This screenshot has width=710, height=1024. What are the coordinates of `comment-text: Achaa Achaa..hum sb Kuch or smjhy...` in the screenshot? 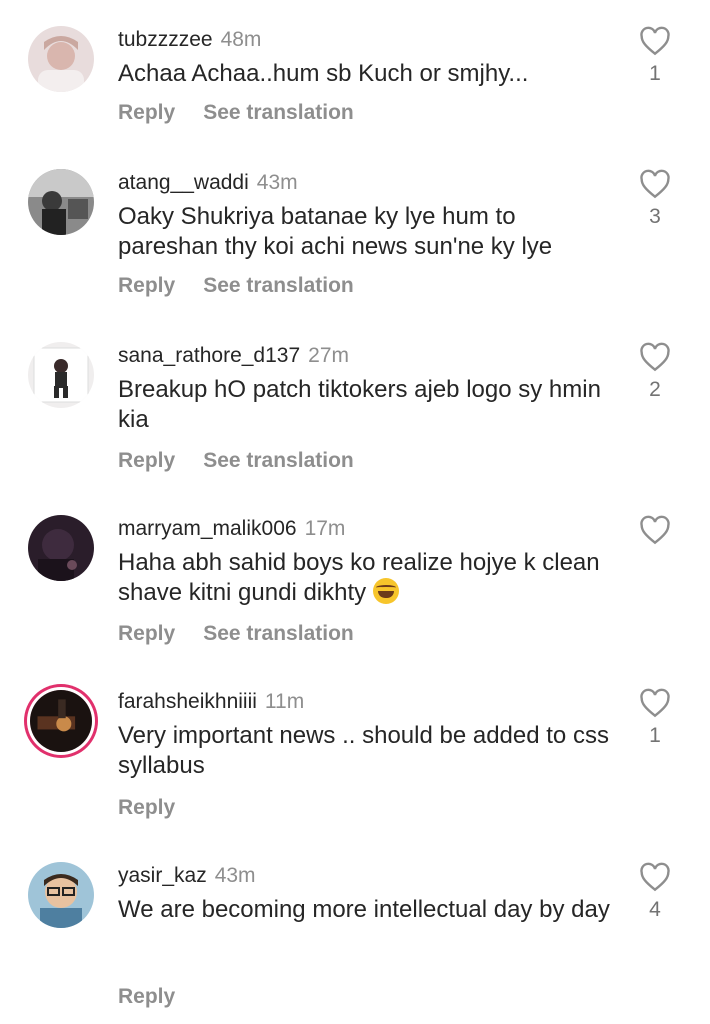 It's located at (323, 73).